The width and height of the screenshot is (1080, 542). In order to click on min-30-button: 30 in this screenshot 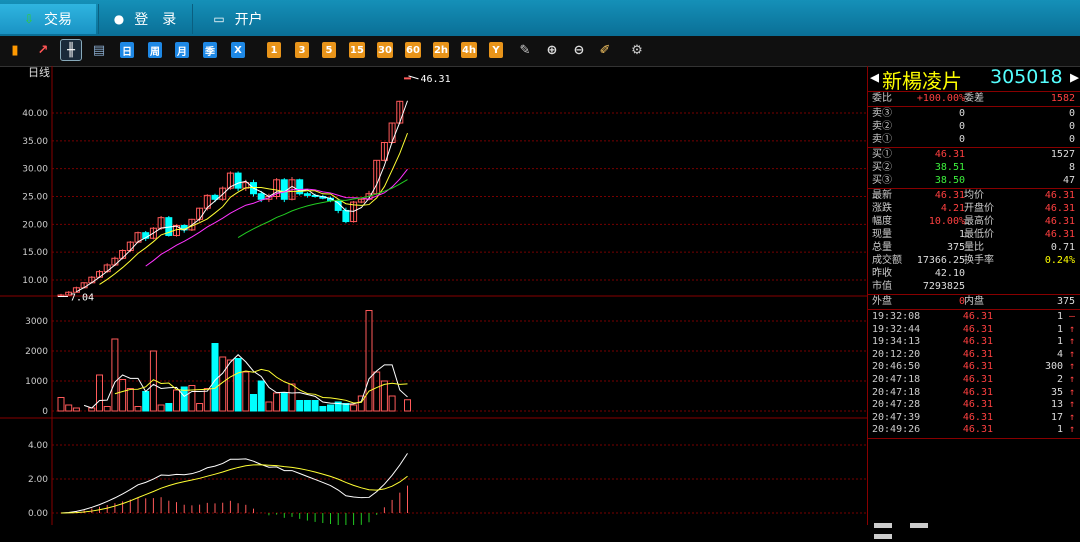, I will do `click(385, 50)`.